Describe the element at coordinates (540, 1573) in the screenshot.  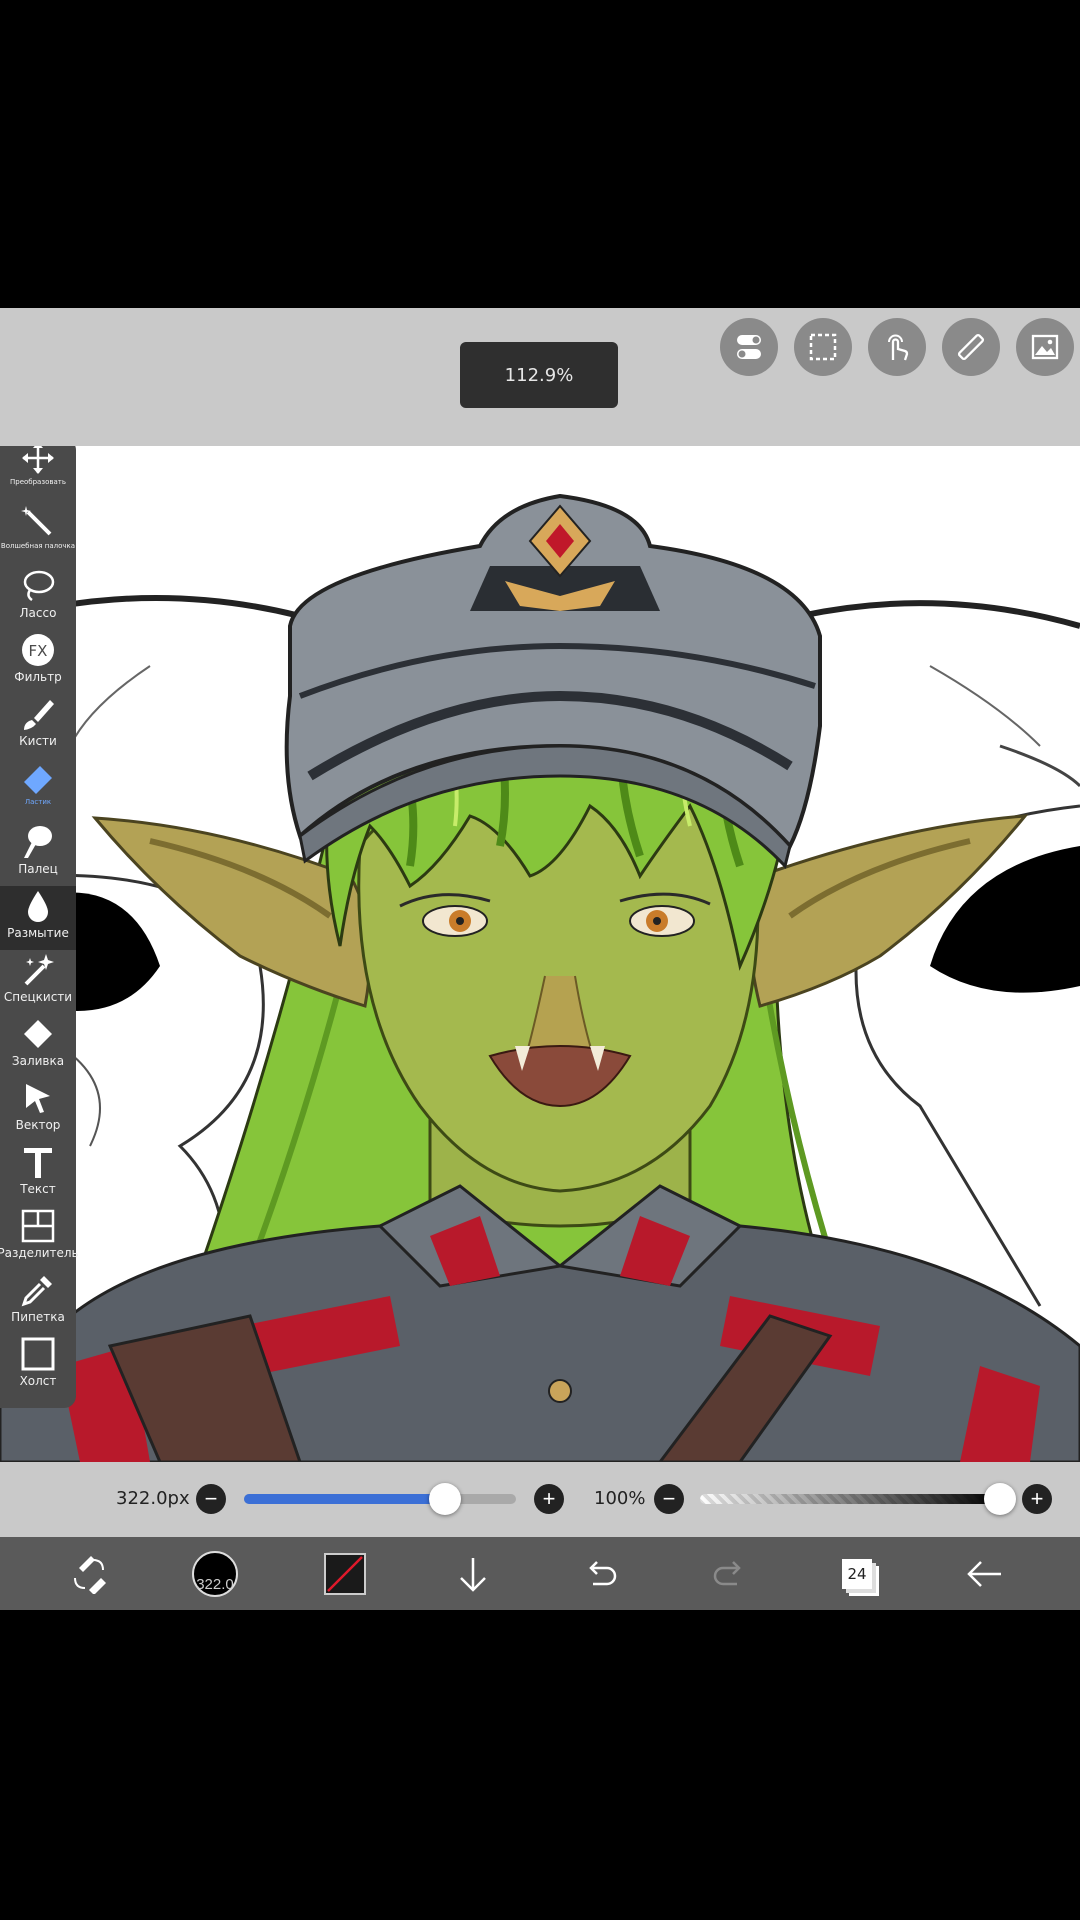
I see `bottom-toolbar: 322.0 24` at that location.